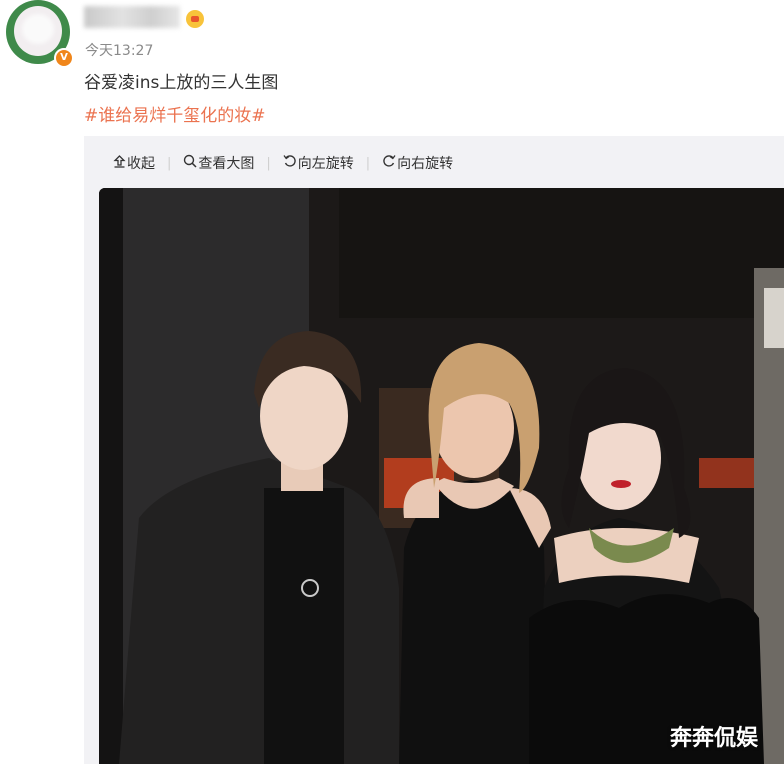  What do you see at coordinates (389, 163) in the screenshot?
I see `rotate-right-icon` at bounding box center [389, 163].